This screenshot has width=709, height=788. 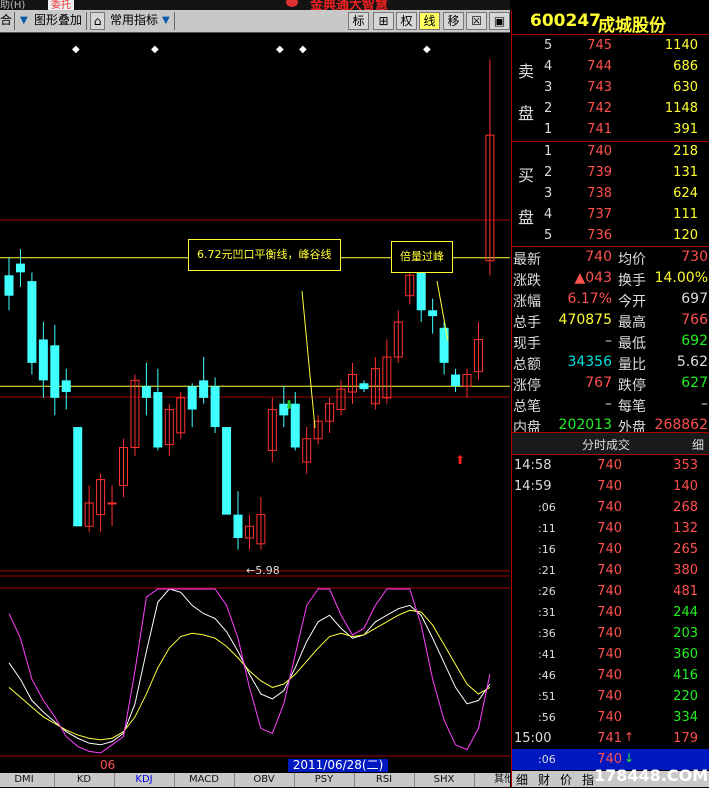 What do you see at coordinates (610, 633) in the screenshot?
I see `tick-row: :36 740 203` at bounding box center [610, 633].